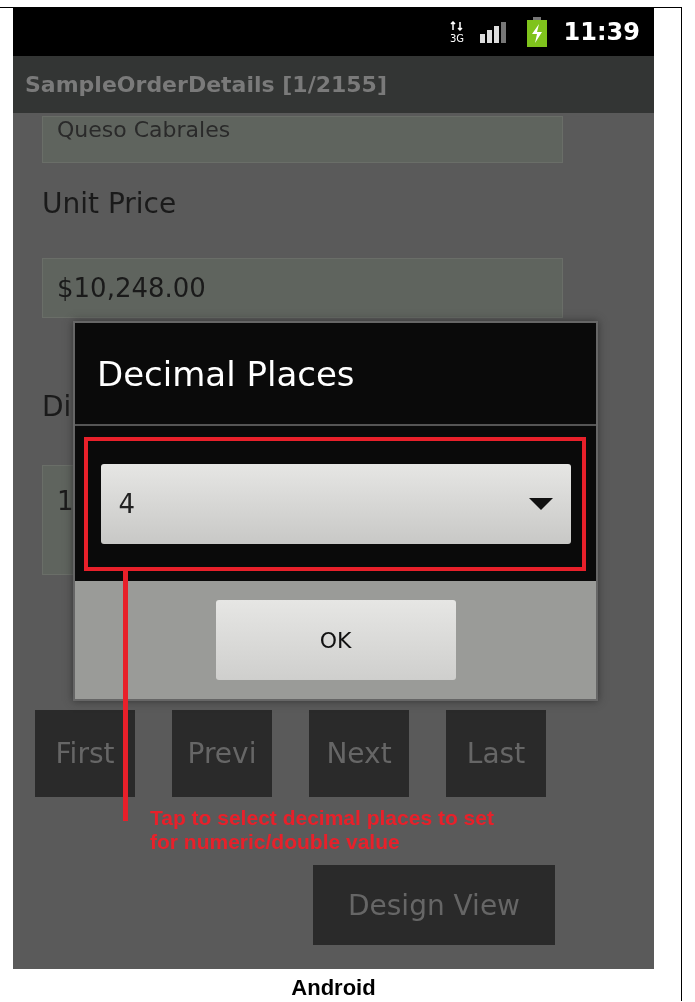  I want to click on dropdown-spinner: 4, so click(335, 503).